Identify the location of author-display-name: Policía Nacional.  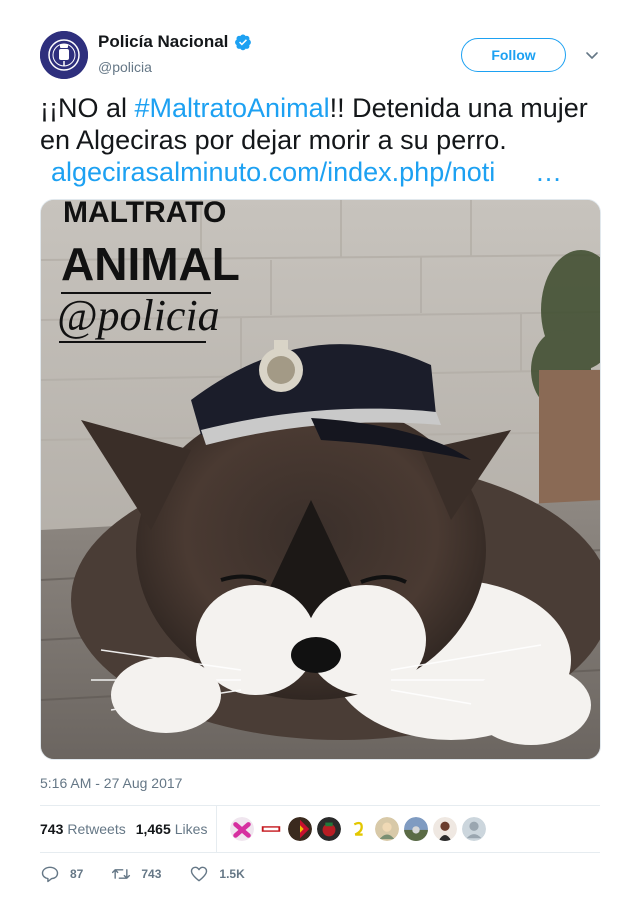
(163, 42).